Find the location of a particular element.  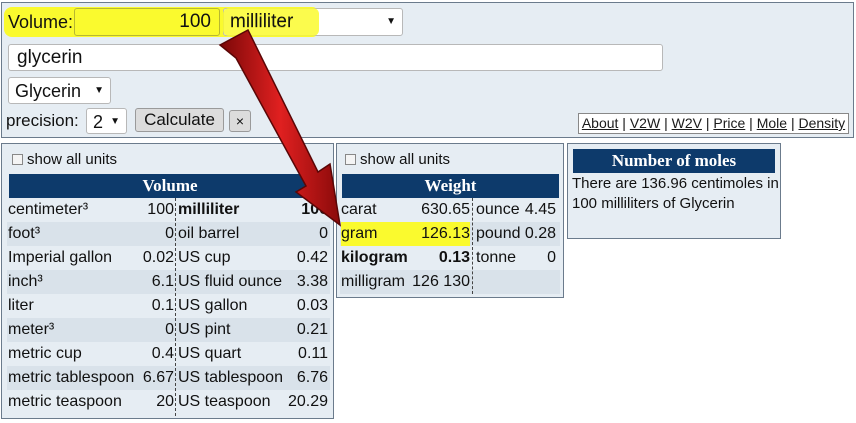

unit-value: 126 130 is located at coordinates (441, 281).